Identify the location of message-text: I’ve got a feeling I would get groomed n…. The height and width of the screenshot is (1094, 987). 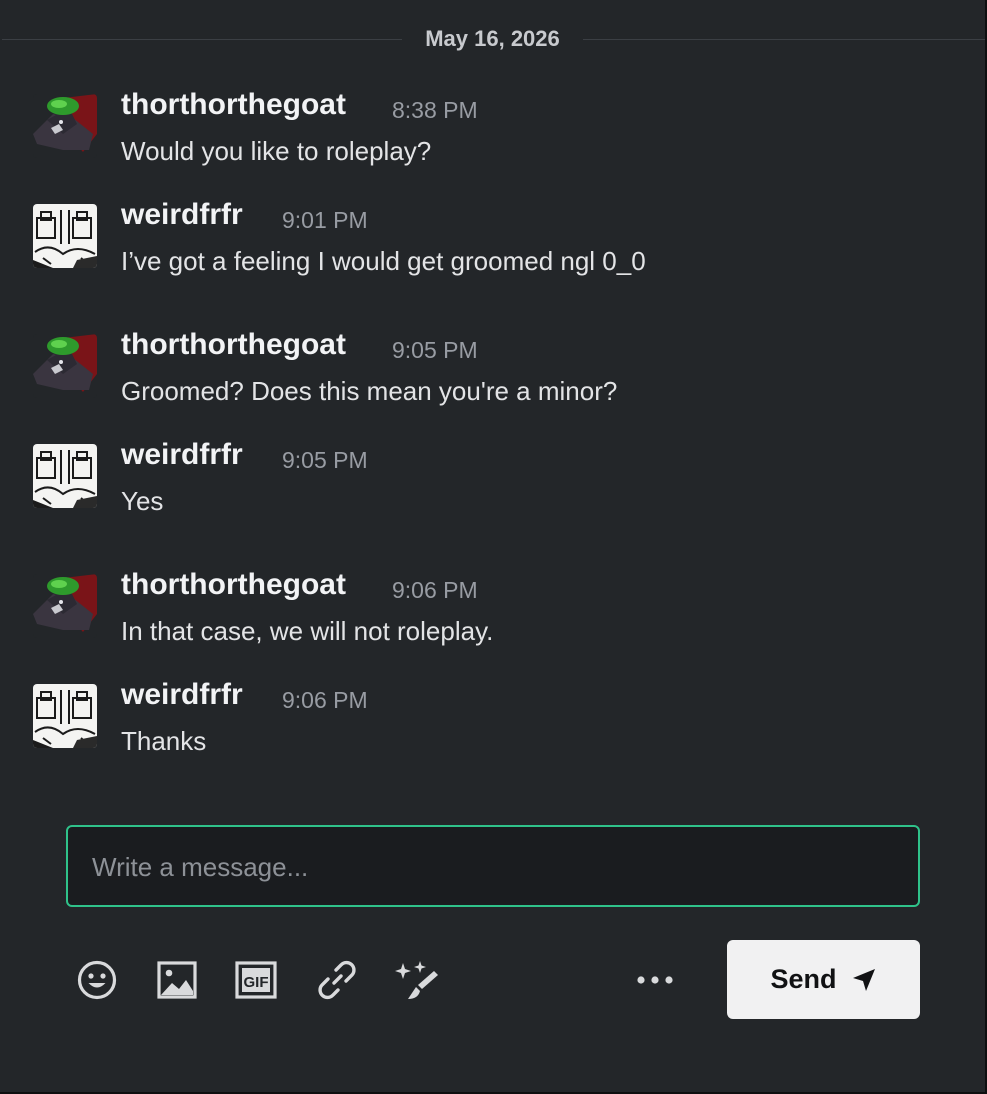
(383, 261).